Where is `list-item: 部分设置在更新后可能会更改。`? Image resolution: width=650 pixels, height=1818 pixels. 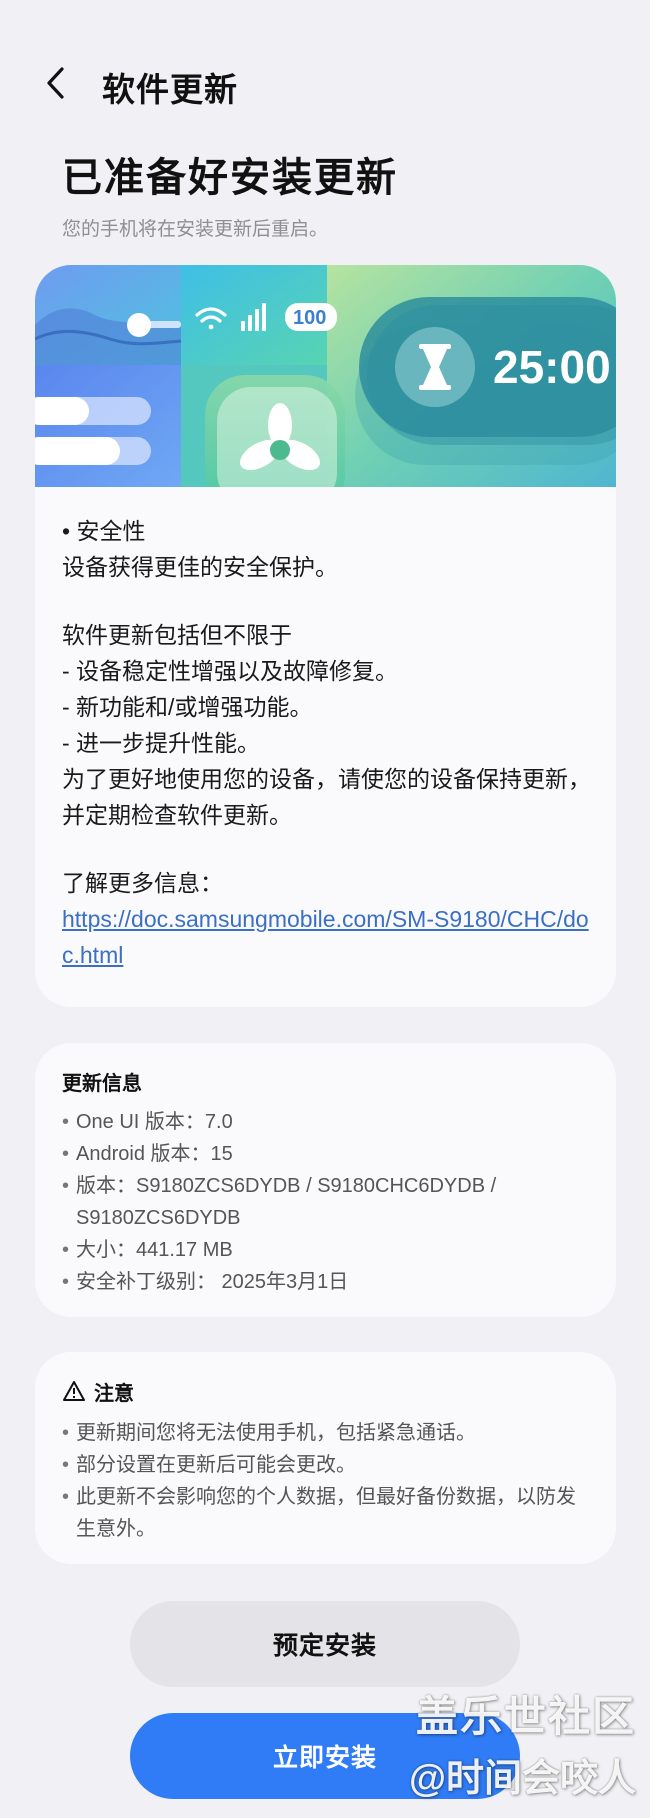
list-item: 部分设置在更新后可能会更改。 is located at coordinates (327, 1465).